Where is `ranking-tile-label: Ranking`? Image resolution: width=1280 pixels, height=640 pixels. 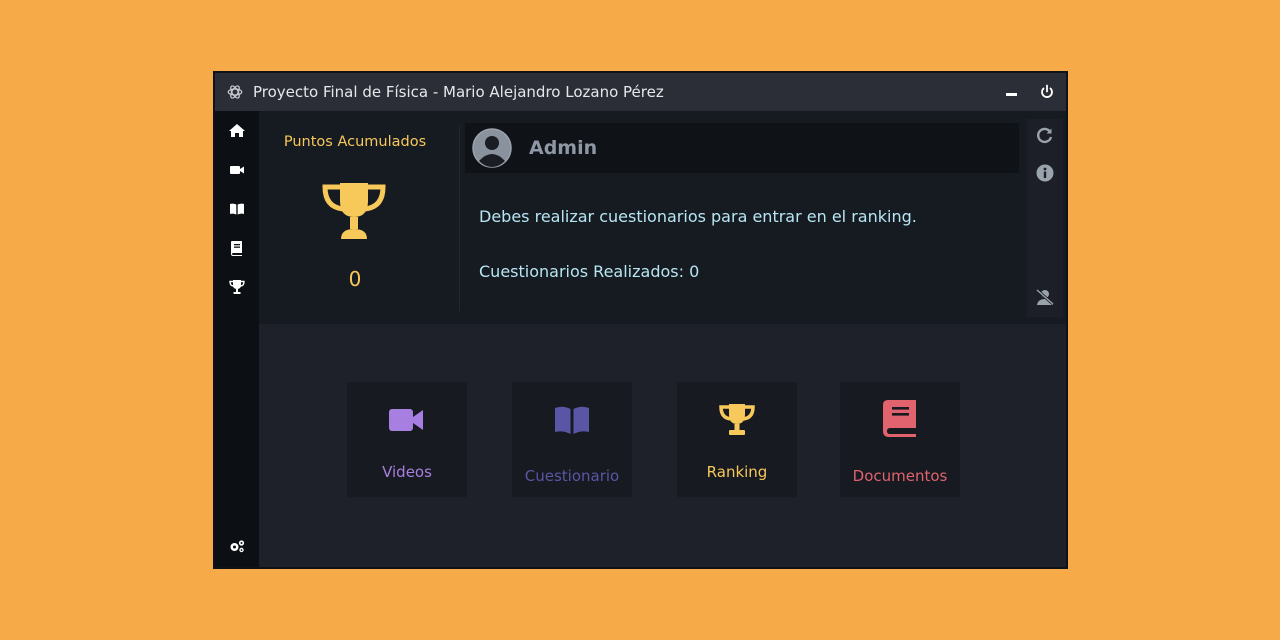
ranking-tile-label: Ranking is located at coordinates (737, 472).